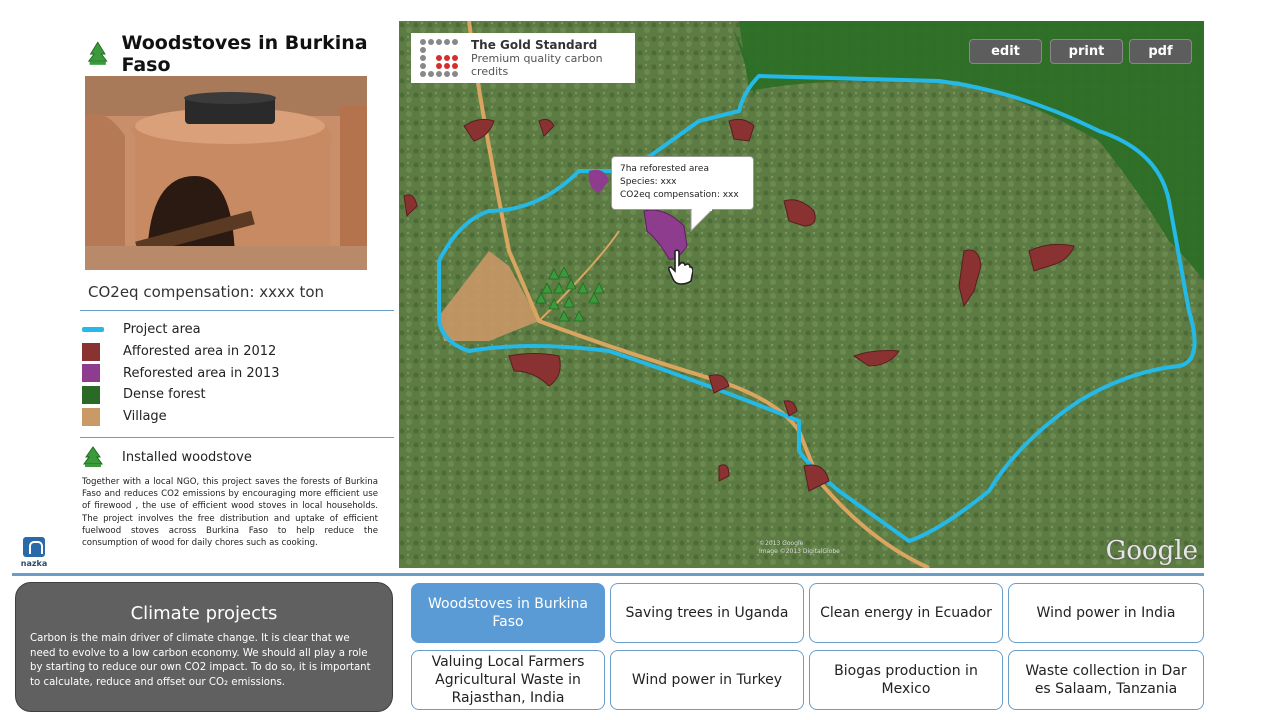  Describe the element at coordinates (648, 182) in the screenshot. I see `tooltip-species: Species: xxx` at that location.